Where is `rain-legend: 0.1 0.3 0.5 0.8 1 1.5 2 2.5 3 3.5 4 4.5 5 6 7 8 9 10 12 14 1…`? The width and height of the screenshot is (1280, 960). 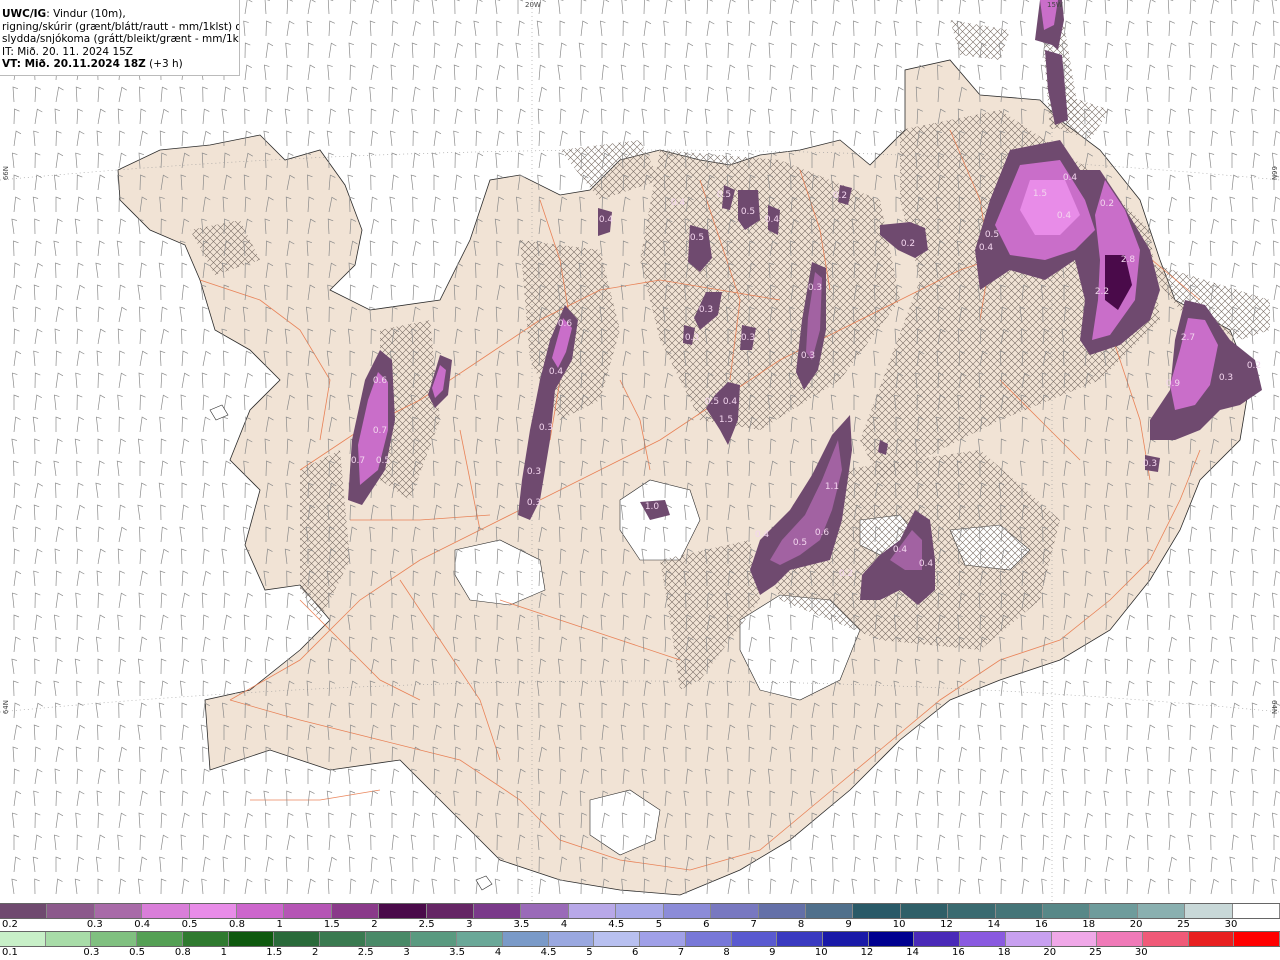
rain-legend: 0.1 0.3 0.5 0.8 1 1.5 2 2.5 3 3.5 4 4.5 5 6 7 8 9 10 12 14 1… is located at coordinates (640, 945).